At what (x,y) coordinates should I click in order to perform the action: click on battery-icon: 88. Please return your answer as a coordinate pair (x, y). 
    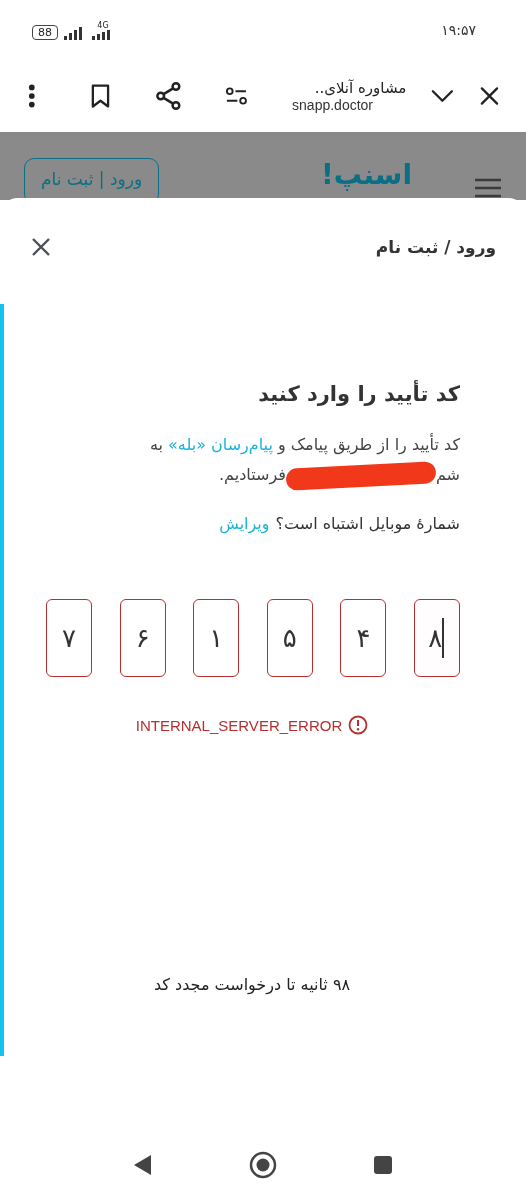
    Looking at the image, I should click on (45, 32).